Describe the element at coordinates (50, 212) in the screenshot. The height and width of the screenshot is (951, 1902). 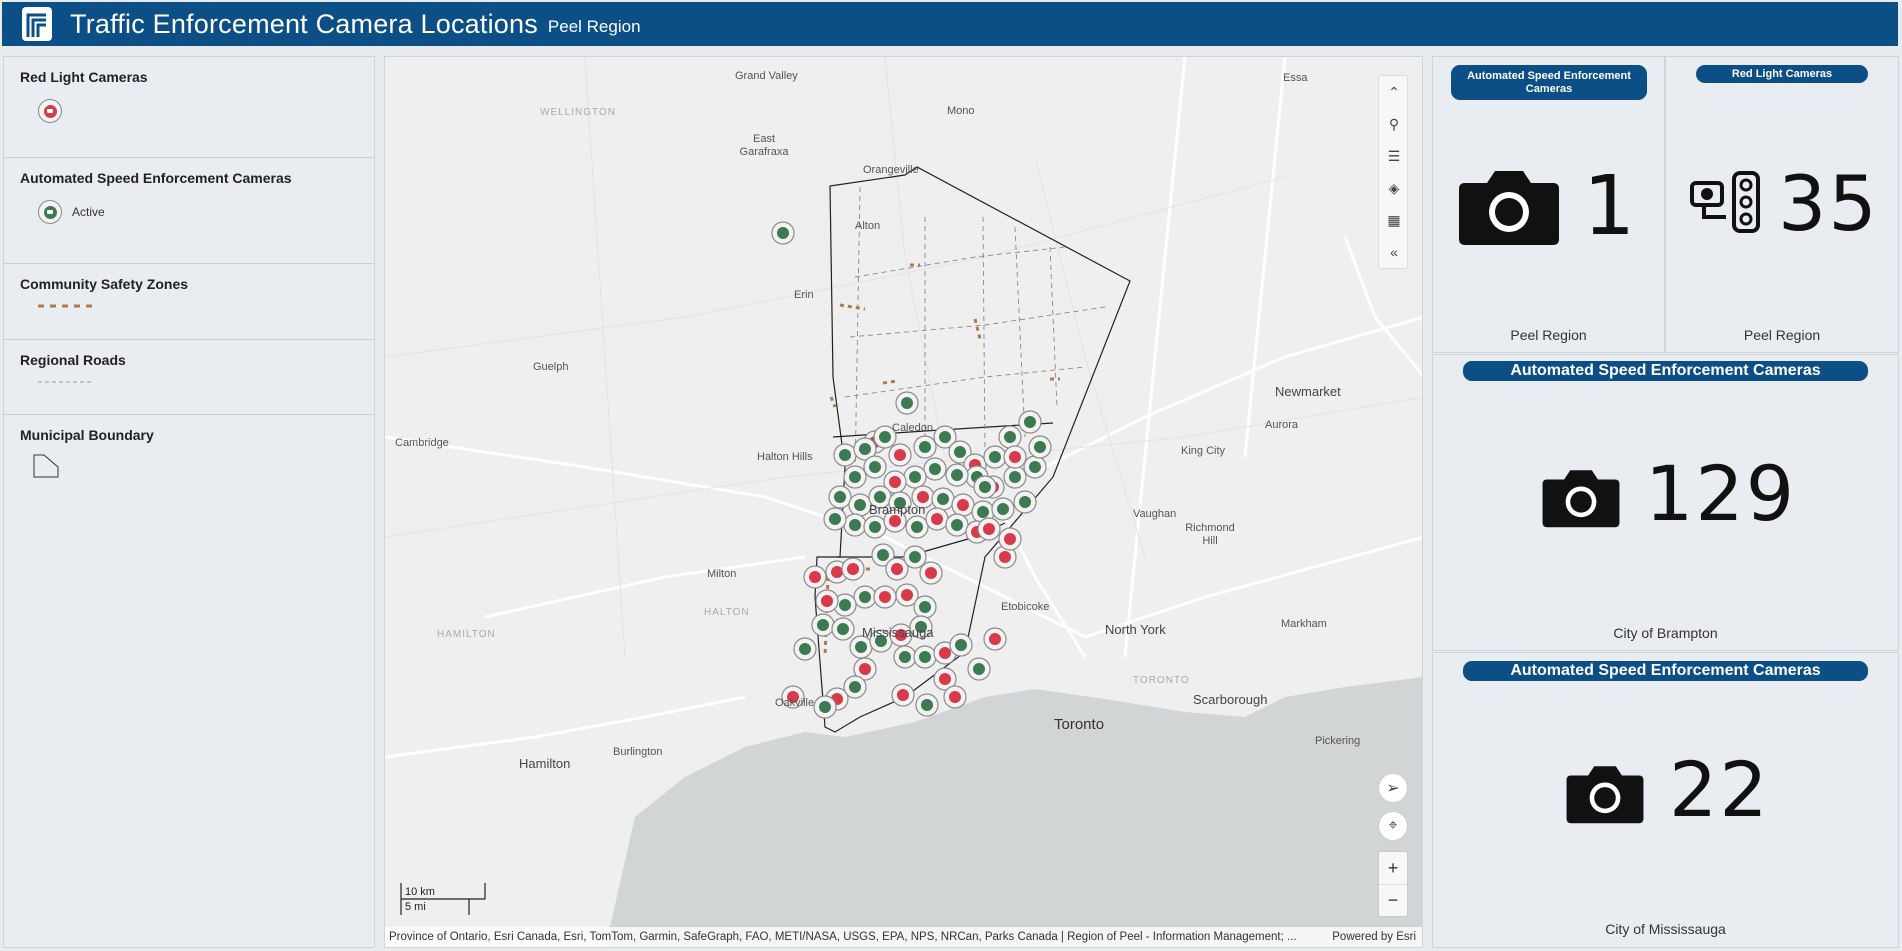
I see `green-camera-pin-icon` at that location.